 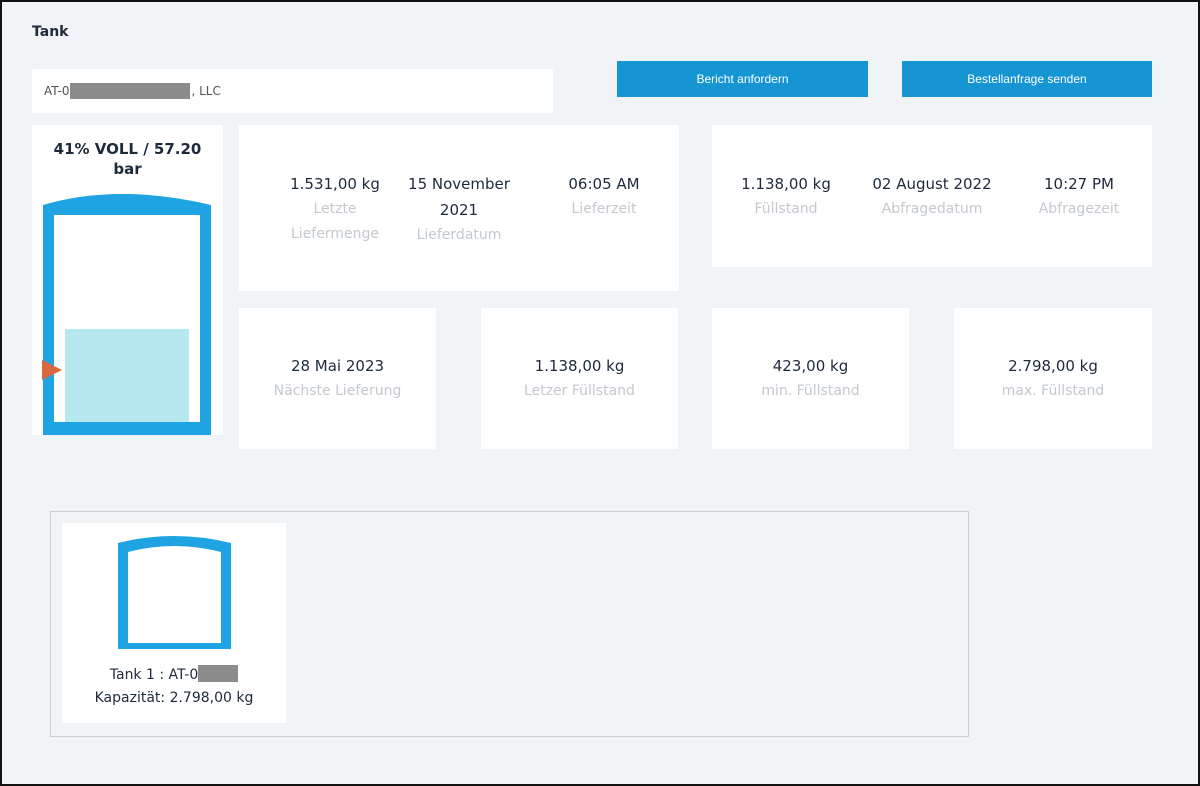 What do you see at coordinates (174, 698) in the screenshot?
I see `tank-capacity: Kapazität: 2.798,00 kg` at bounding box center [174, 698].